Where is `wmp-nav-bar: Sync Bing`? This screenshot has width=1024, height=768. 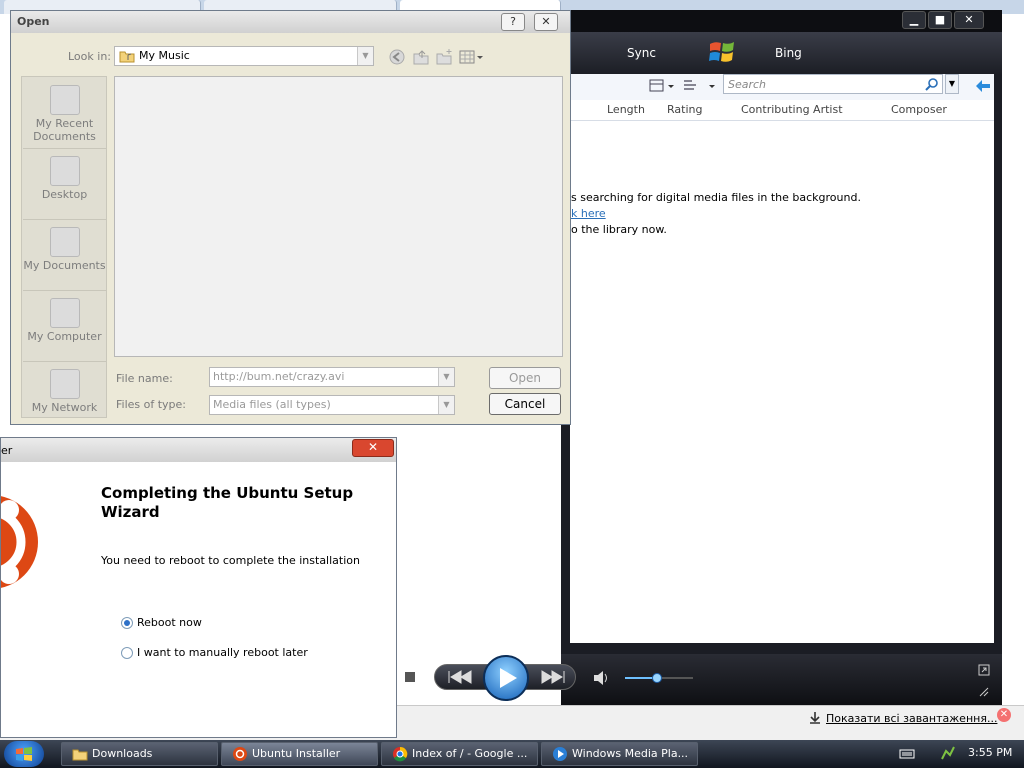
wmp-nav-bar: Sync Bing is located at coordinates (781, 53).